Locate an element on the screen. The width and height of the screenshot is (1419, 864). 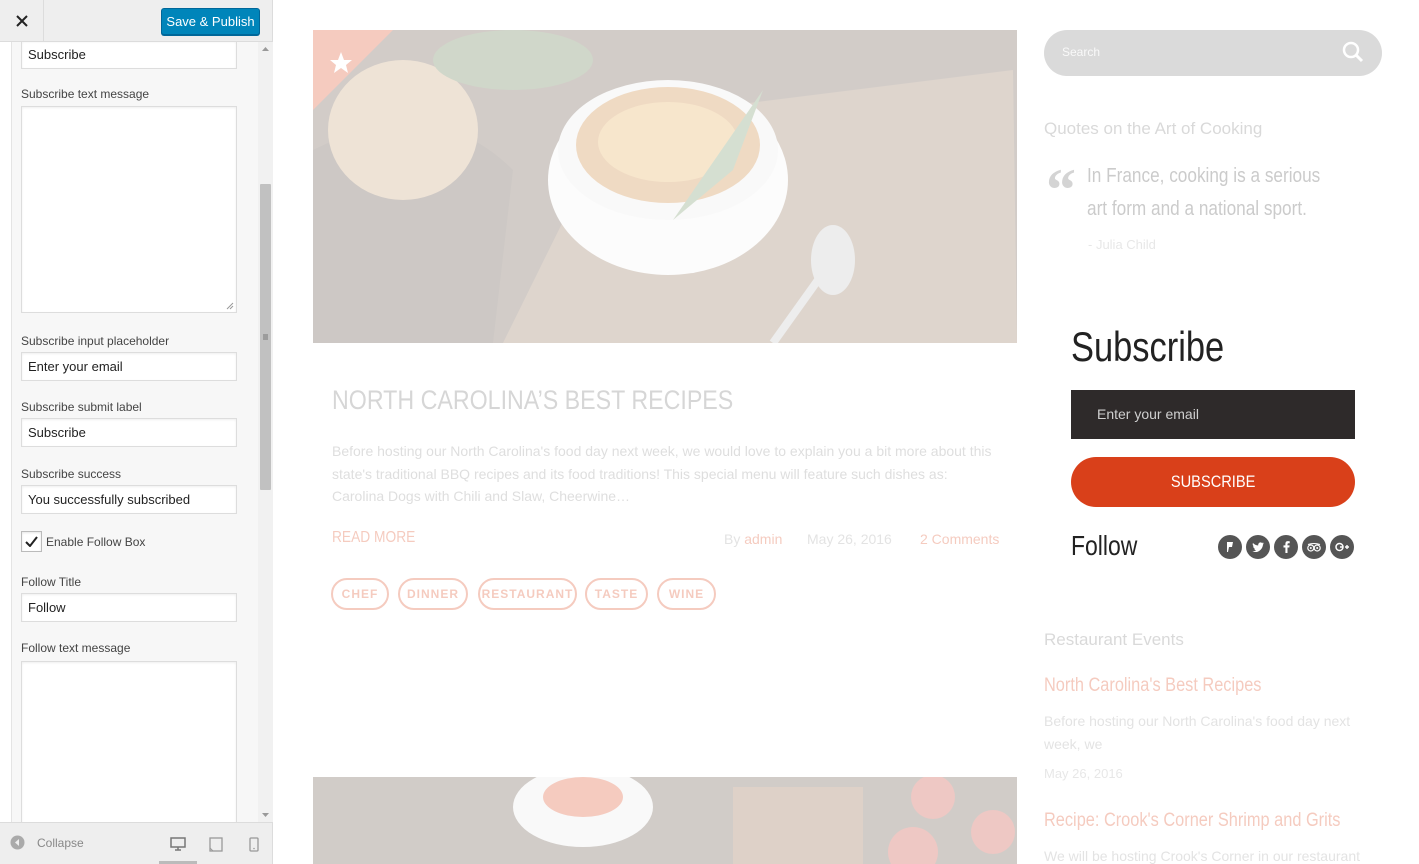
subscribe-success-label: Subscribe success is located at coordinates (71, 474).